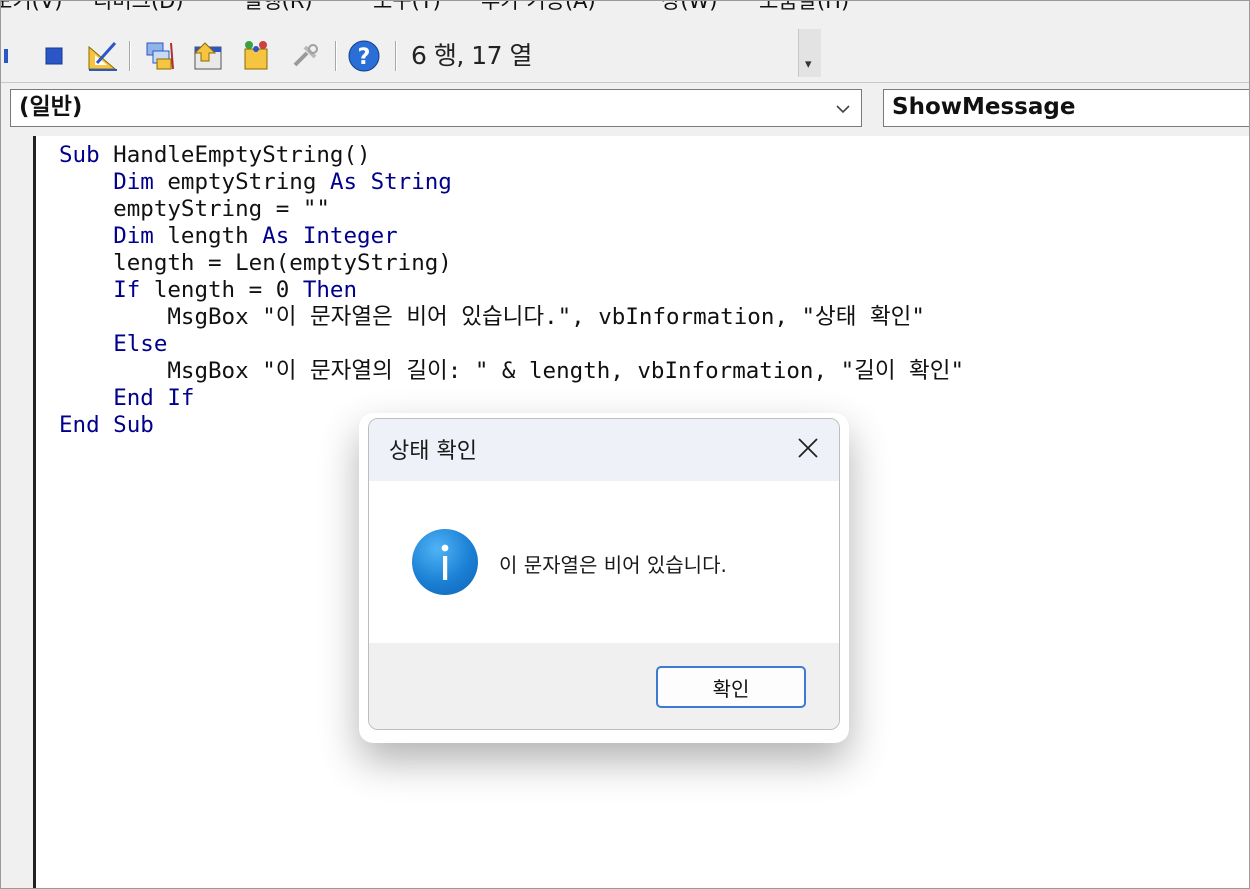 The height and width of the screenshot is (889, 1250). What do you see at coordinates (538, 8) in the screenshot?
I see `menu-item-addins: 추가 기능(A)` at bounding box center [538, 8].